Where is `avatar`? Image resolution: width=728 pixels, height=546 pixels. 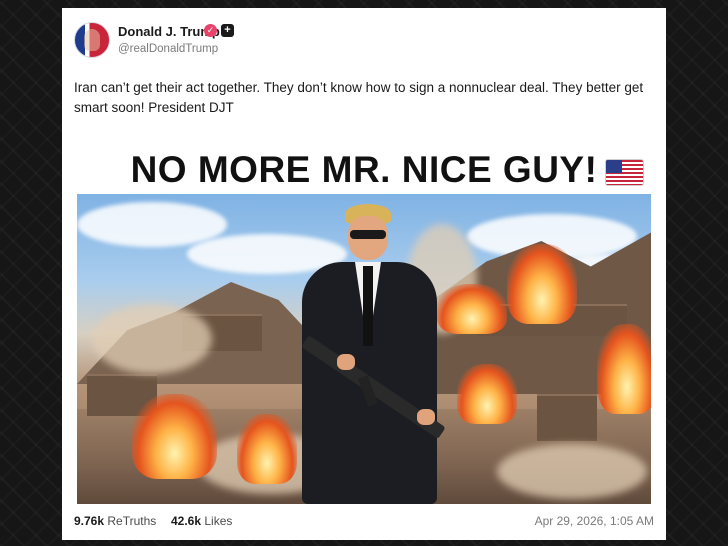
avatar is located at coordinates (92, 40).